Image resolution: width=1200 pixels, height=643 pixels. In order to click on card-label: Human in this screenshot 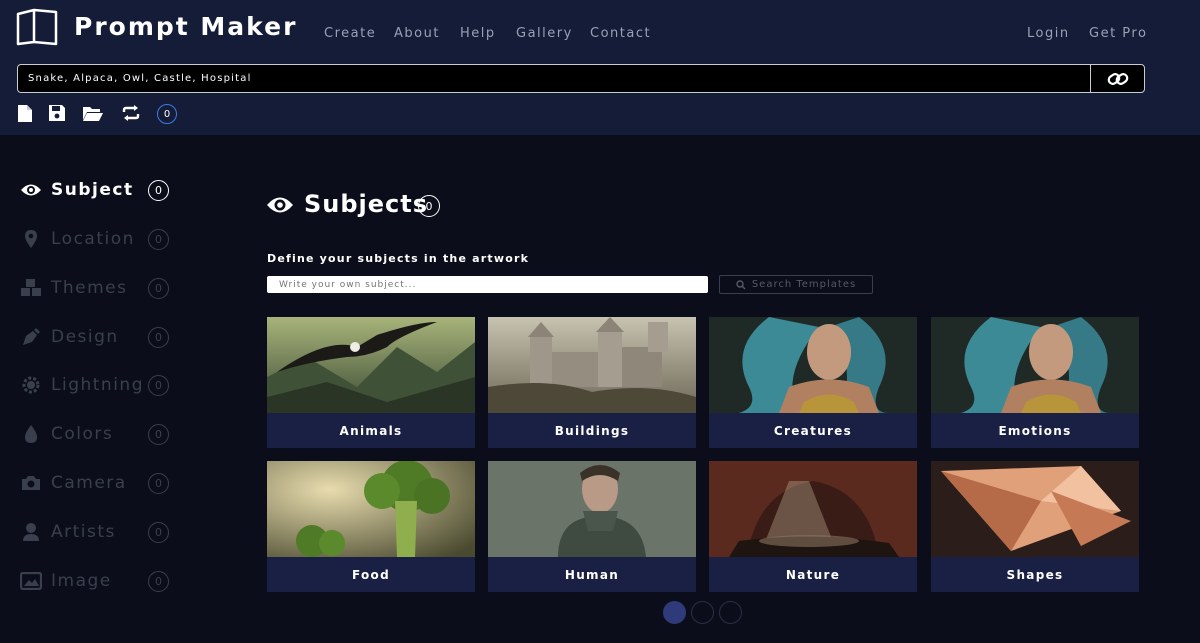, I will do `click(592, 574)`.